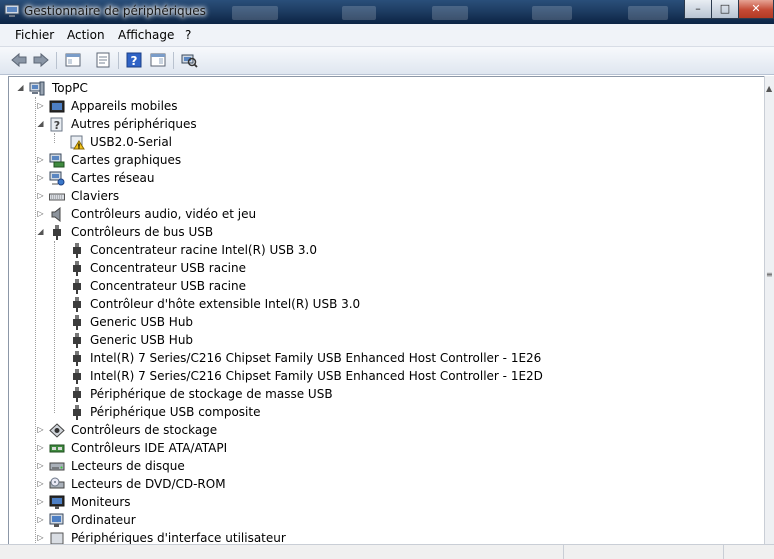 This screenshot has height=559, width=774. What do you see at coordinates (146, 35) in the screenshot?
I see `menu-affichage: Affichage` at bounding box center [146, 35].